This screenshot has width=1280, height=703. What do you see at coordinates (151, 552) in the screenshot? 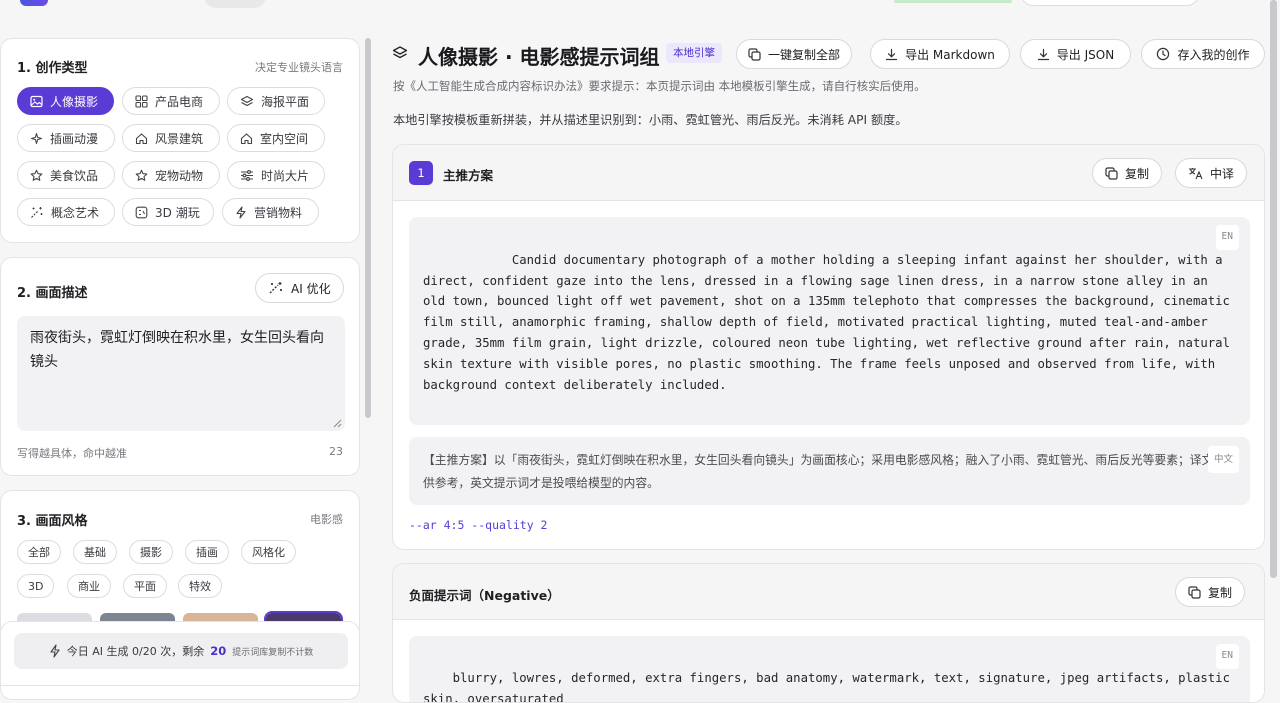
I see `style-tag: 摄影` at bounding box center [151, 552].